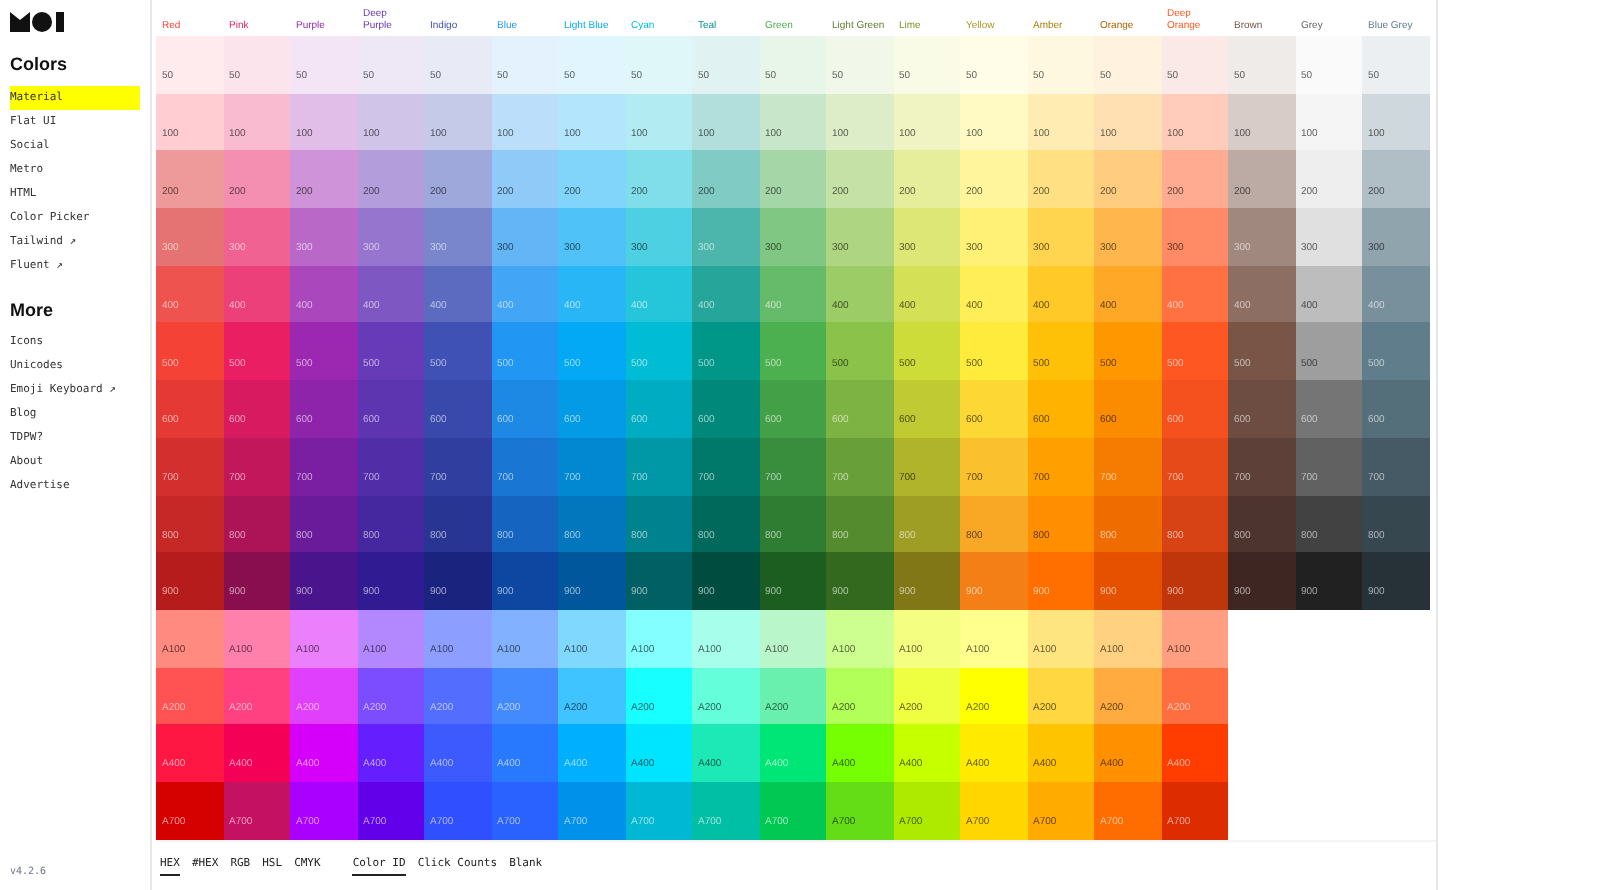  What do you see at coordinates (33, 310) in the screenshot?
I see `section-title: More` at bounding box center [33, 310].